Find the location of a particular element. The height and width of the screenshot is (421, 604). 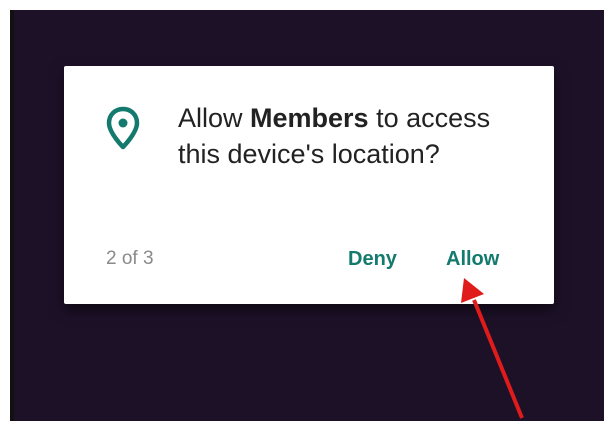

deny-button: Deny is located at coordinates (372, 259).